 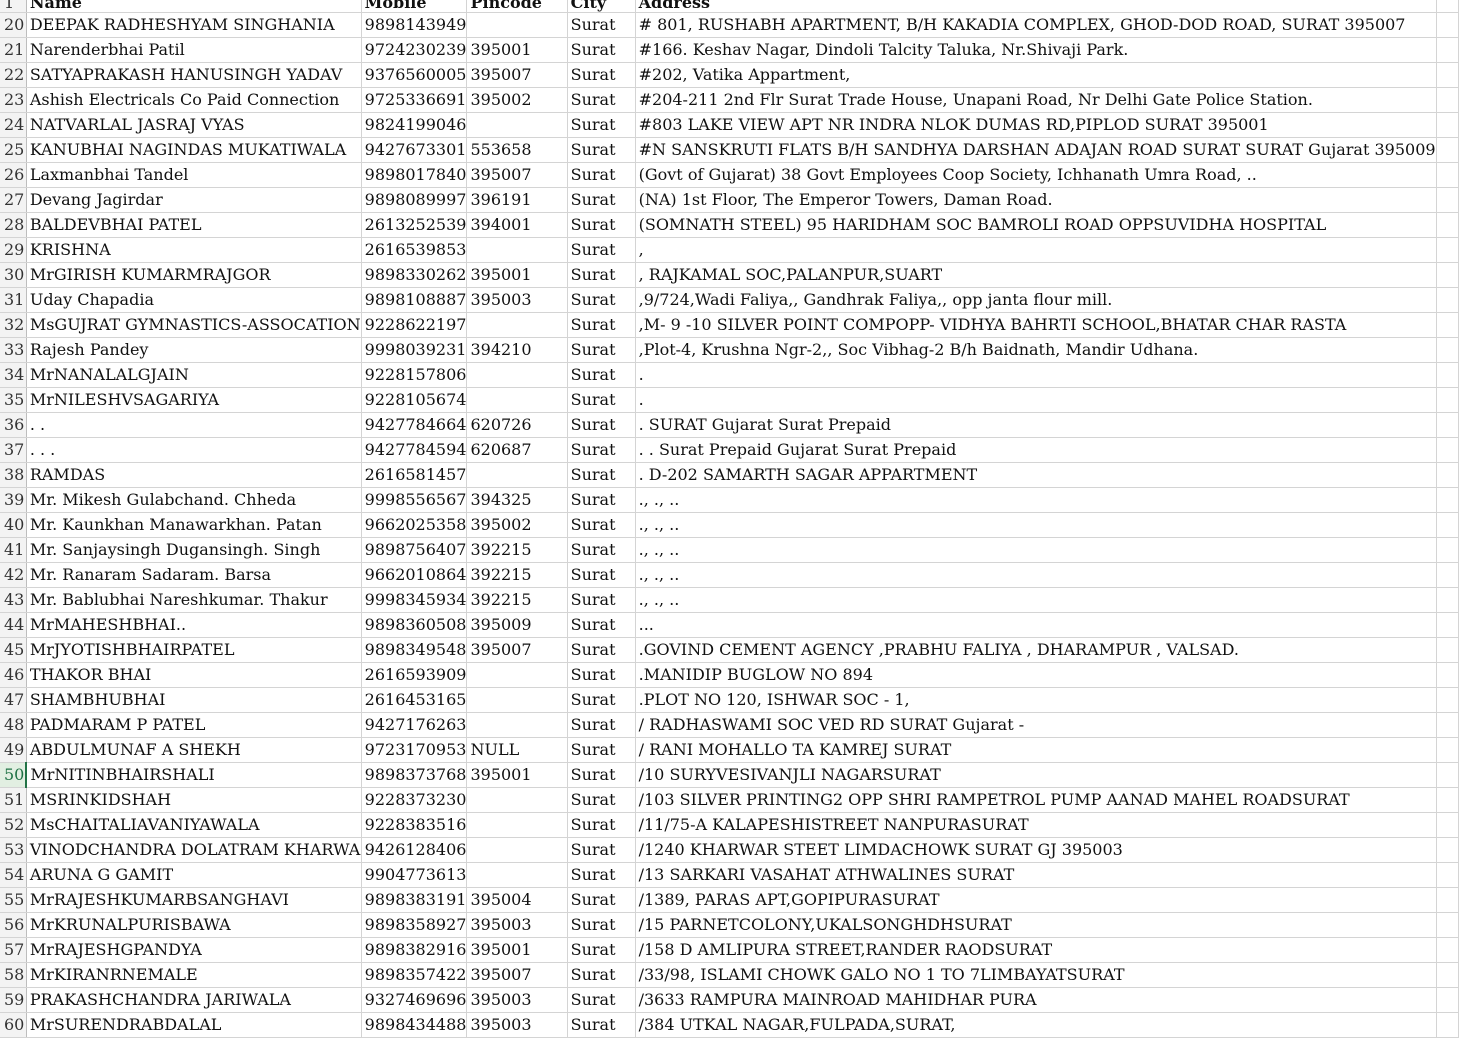 I want to click on cell-name: KANUBHAI NAGINDAS MUKATIWALA, so click(x=194, y=150).